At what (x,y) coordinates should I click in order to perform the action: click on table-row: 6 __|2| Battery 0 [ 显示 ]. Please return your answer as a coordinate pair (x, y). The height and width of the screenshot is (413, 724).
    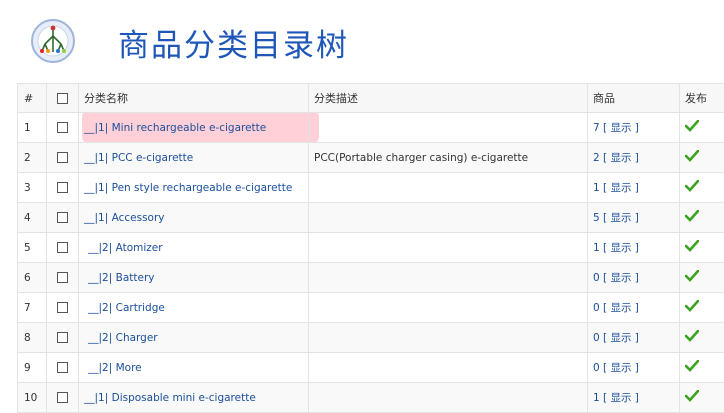
    Looking at the image, I should click on (371, 278).